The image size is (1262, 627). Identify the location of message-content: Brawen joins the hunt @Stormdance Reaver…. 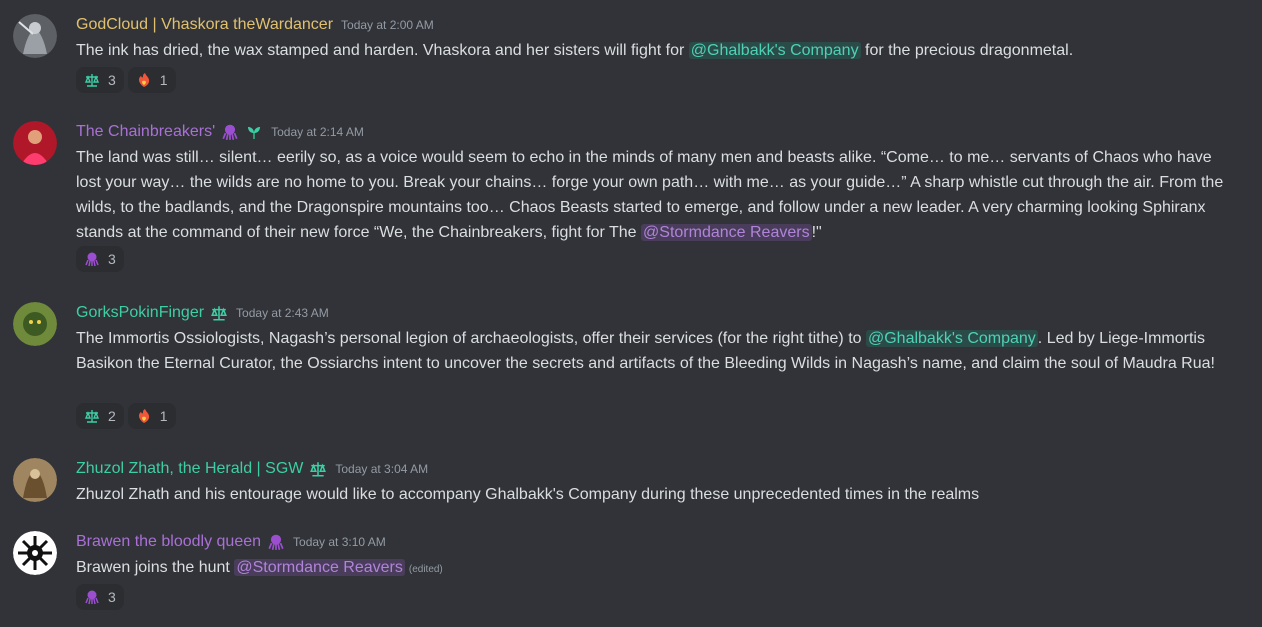
(651, 568).